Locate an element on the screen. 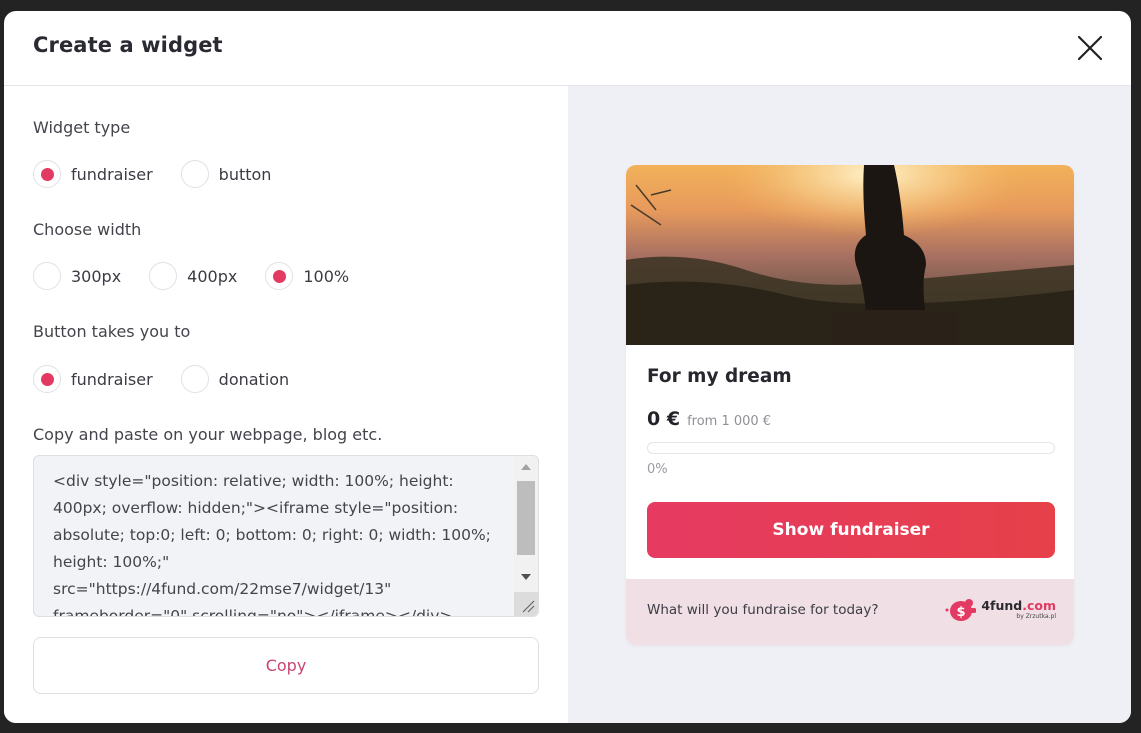  resize-handle is located at coordinates (526, 604).